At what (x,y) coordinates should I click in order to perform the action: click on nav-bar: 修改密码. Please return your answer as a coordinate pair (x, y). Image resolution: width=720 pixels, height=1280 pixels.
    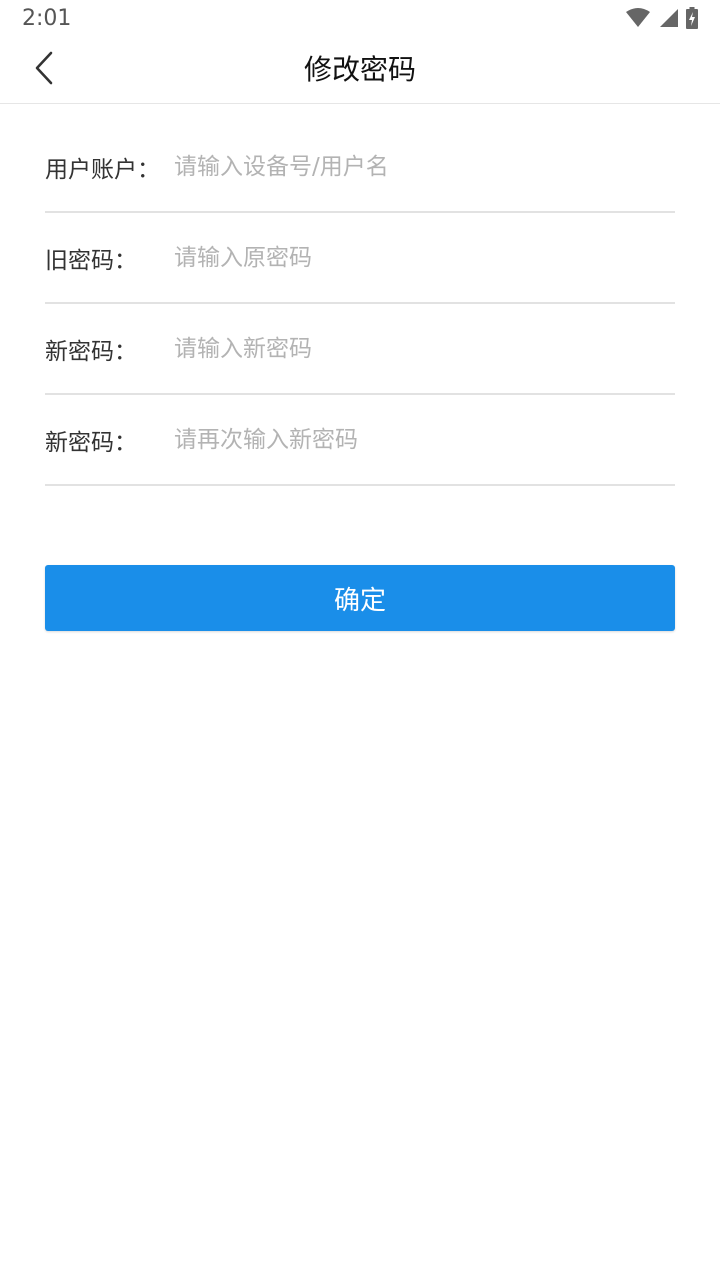
    Looking at the image, I should click on (360, 70).